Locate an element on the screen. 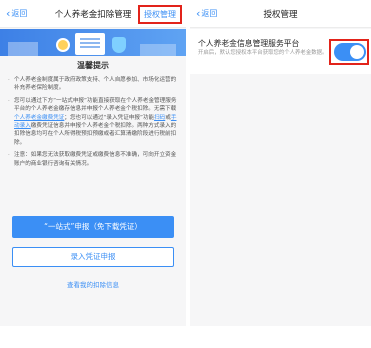  tip-text-segment: ；您也可以通过“录入凭证申报”功能 is located at coordinates (109, 117).